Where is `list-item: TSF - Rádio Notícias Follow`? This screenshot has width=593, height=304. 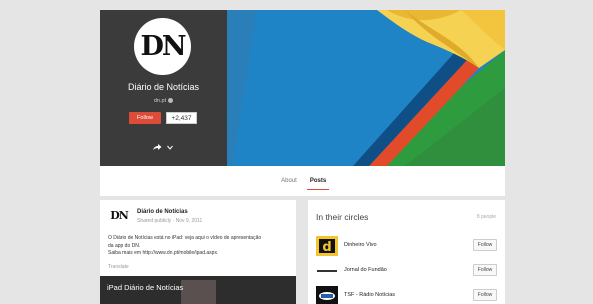
list-item: TSF - Rádio Notícias Follow is located at coordinates (406, 295).